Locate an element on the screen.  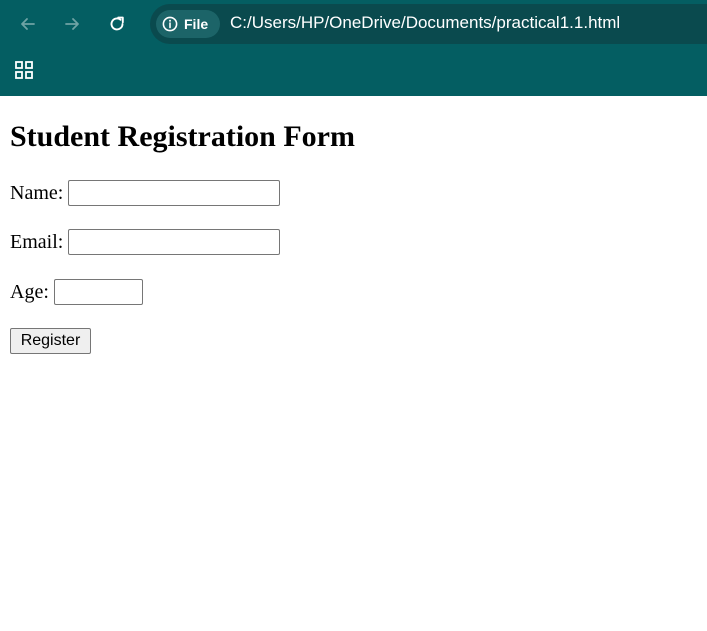
apps-button is located at coordinates (24, 70).